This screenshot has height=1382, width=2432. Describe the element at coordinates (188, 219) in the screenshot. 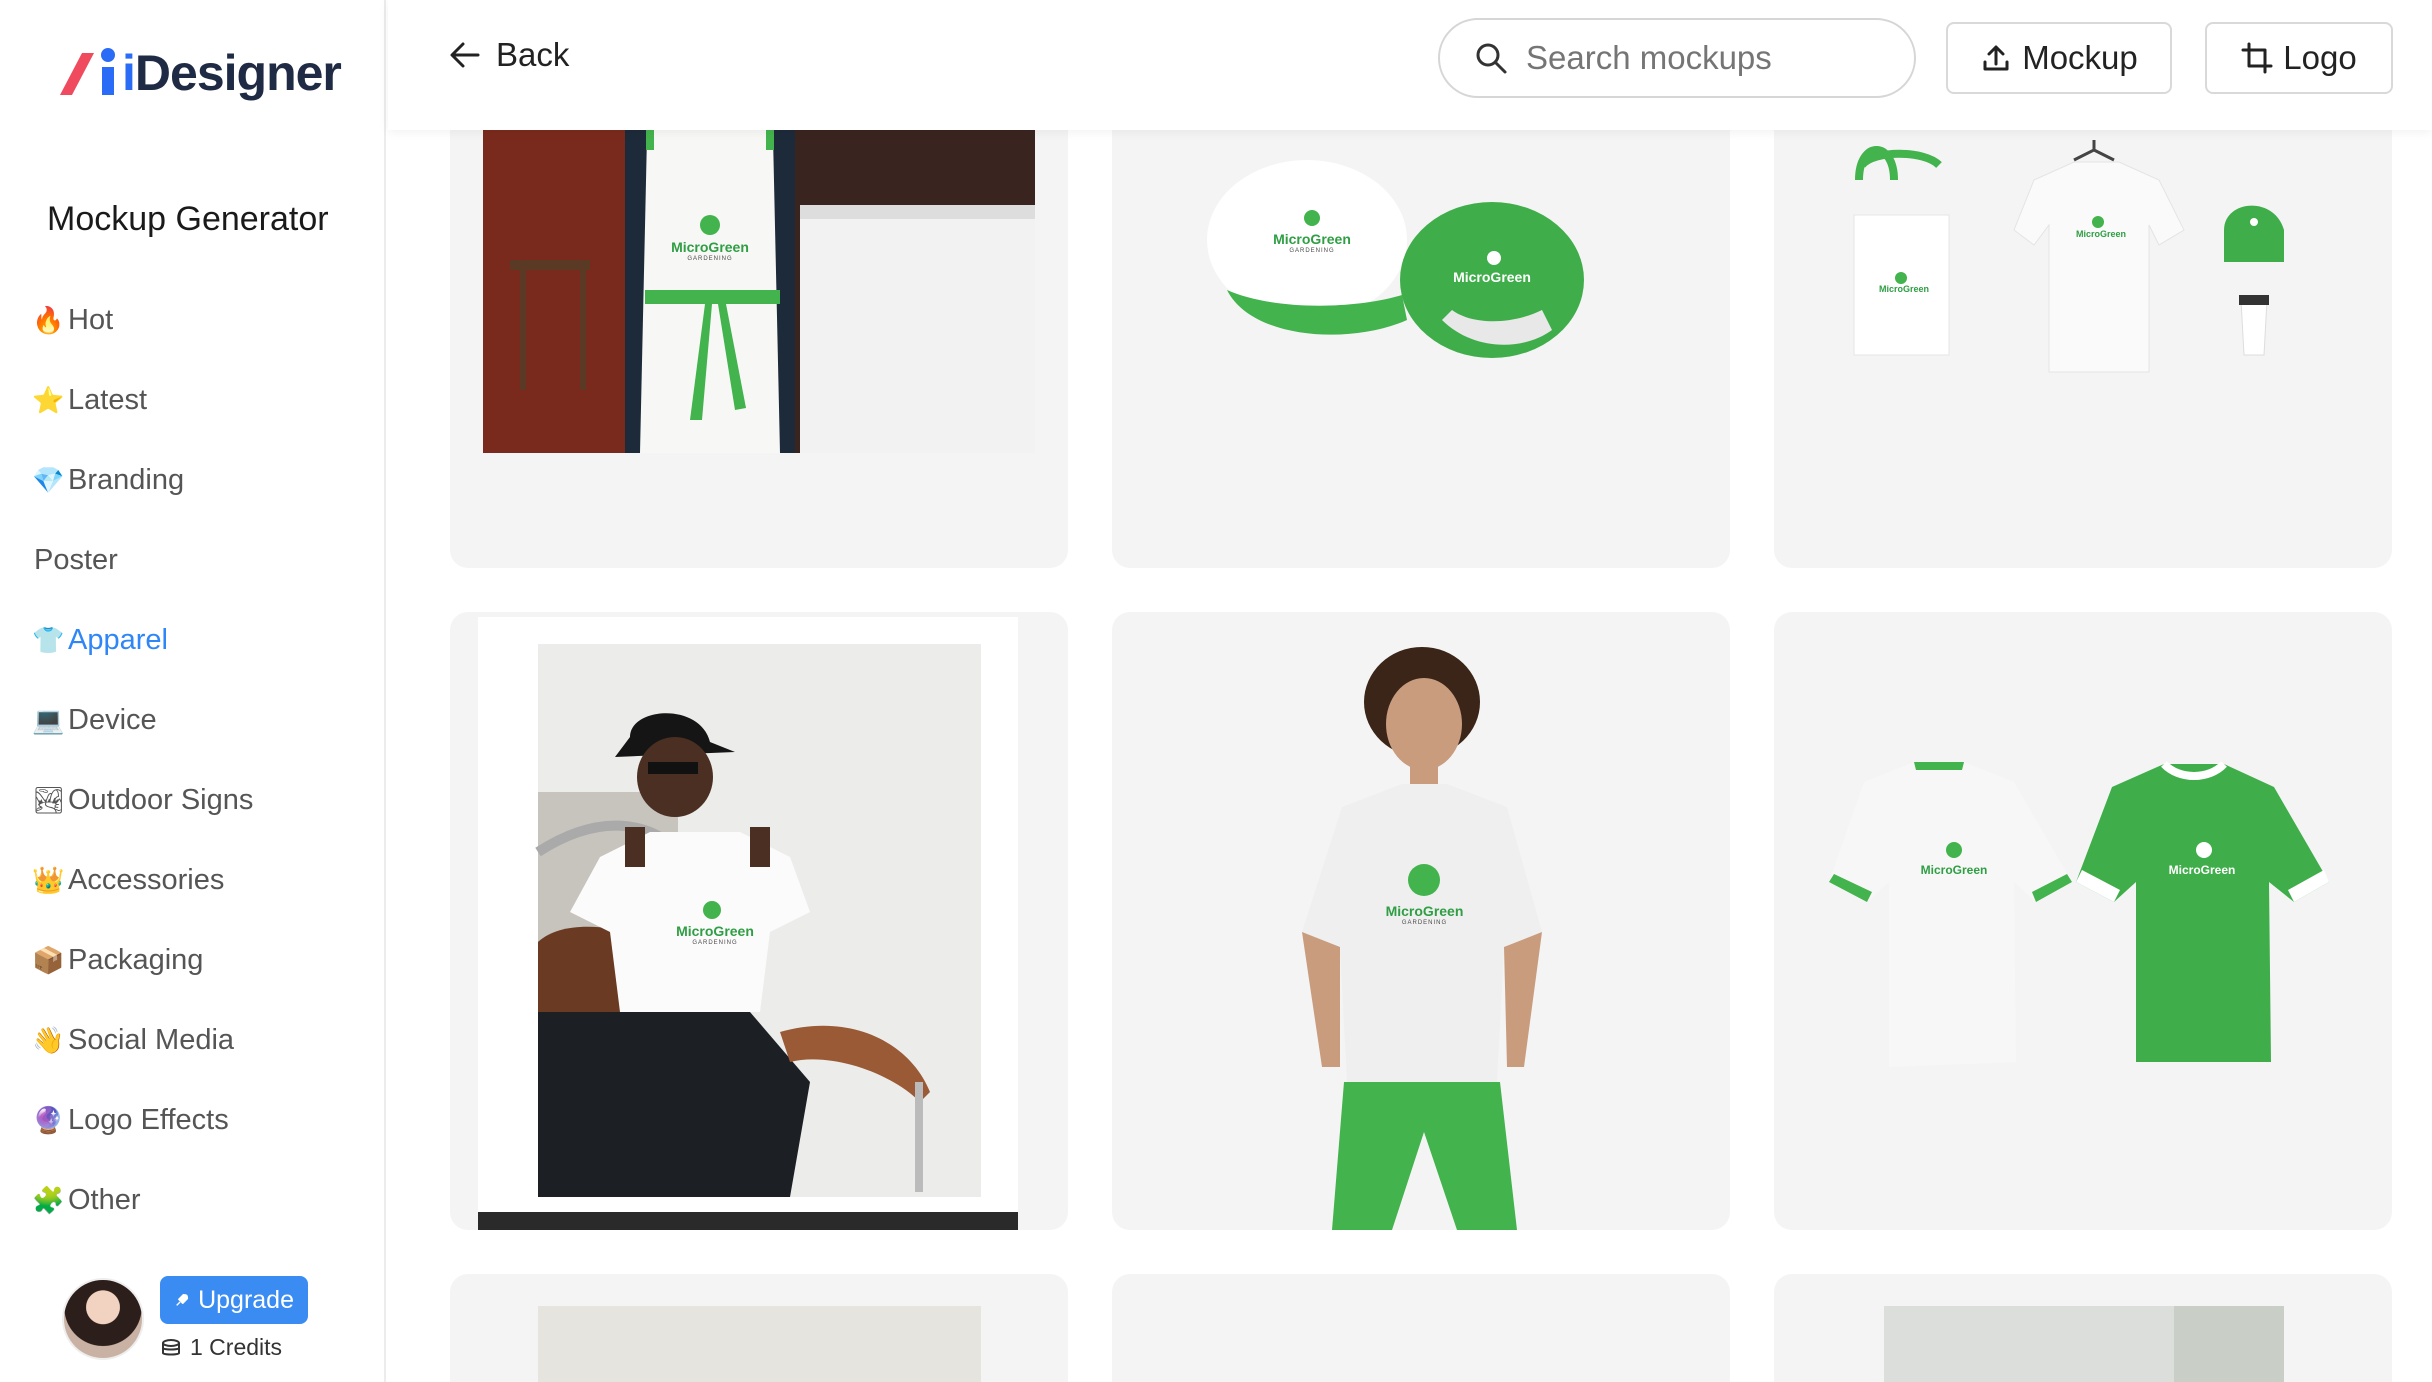

I see `sidebar-title: Mockup Generator` at that location.